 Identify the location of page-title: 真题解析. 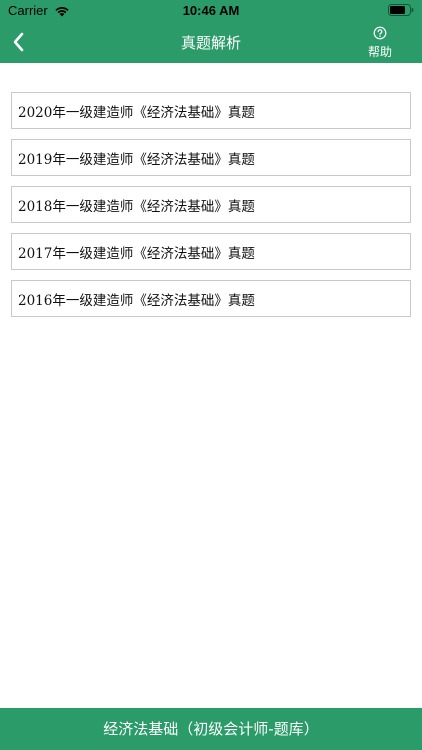
(210, 43).